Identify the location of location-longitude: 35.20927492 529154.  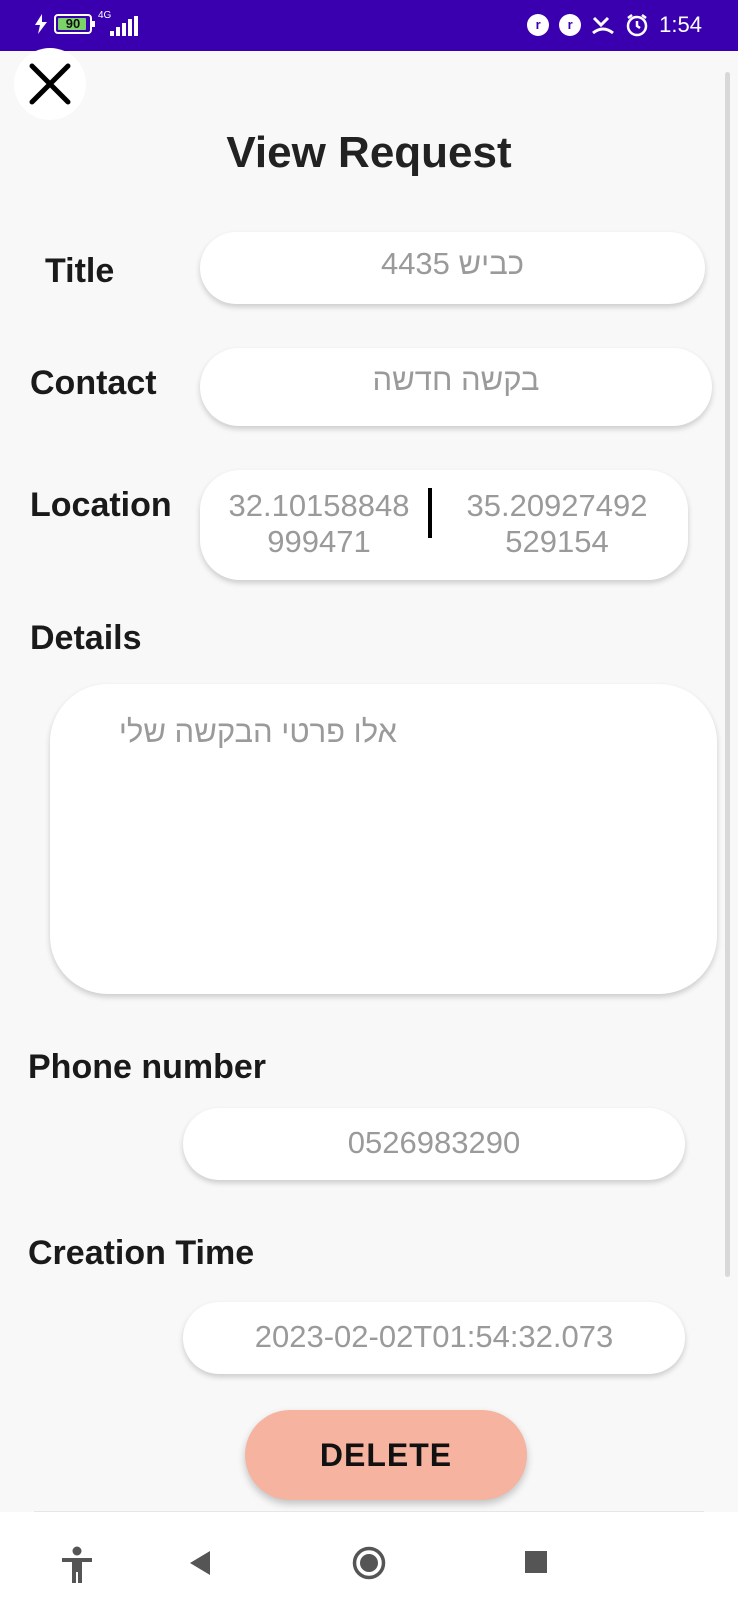
(557, 524).